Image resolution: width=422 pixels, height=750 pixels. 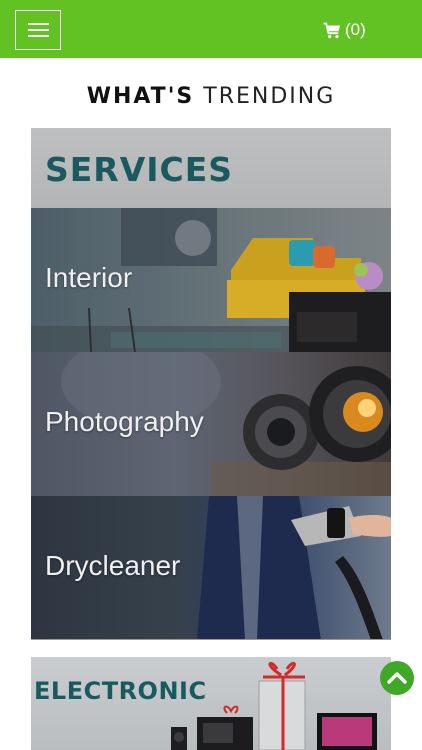 I want to click on hamburger-menu-icon, so click(x=38, y=24).